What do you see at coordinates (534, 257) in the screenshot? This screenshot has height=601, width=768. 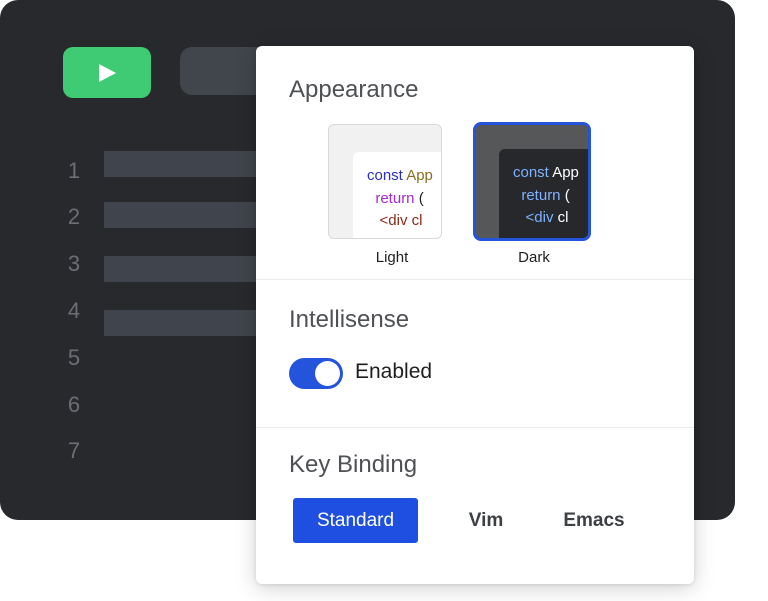 I see `theme-label-dark: Dark` at bounding box center [534, 257].